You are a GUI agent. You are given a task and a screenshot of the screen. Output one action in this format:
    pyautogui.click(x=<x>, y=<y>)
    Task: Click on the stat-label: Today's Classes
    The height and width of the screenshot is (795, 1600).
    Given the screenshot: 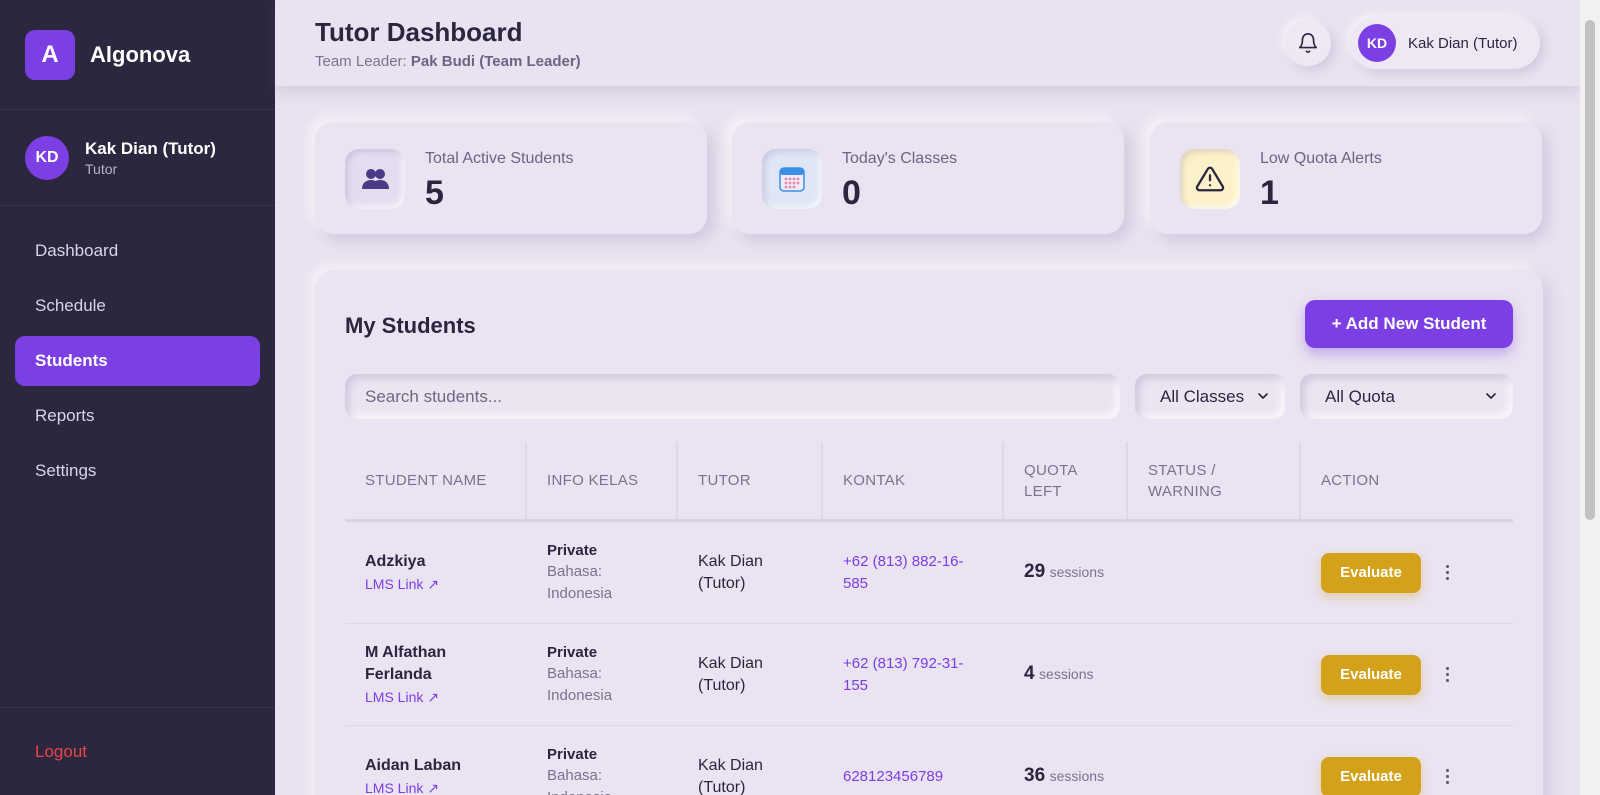 What is the action you would take?
    pyautogui.click(x=900, y=158)
    